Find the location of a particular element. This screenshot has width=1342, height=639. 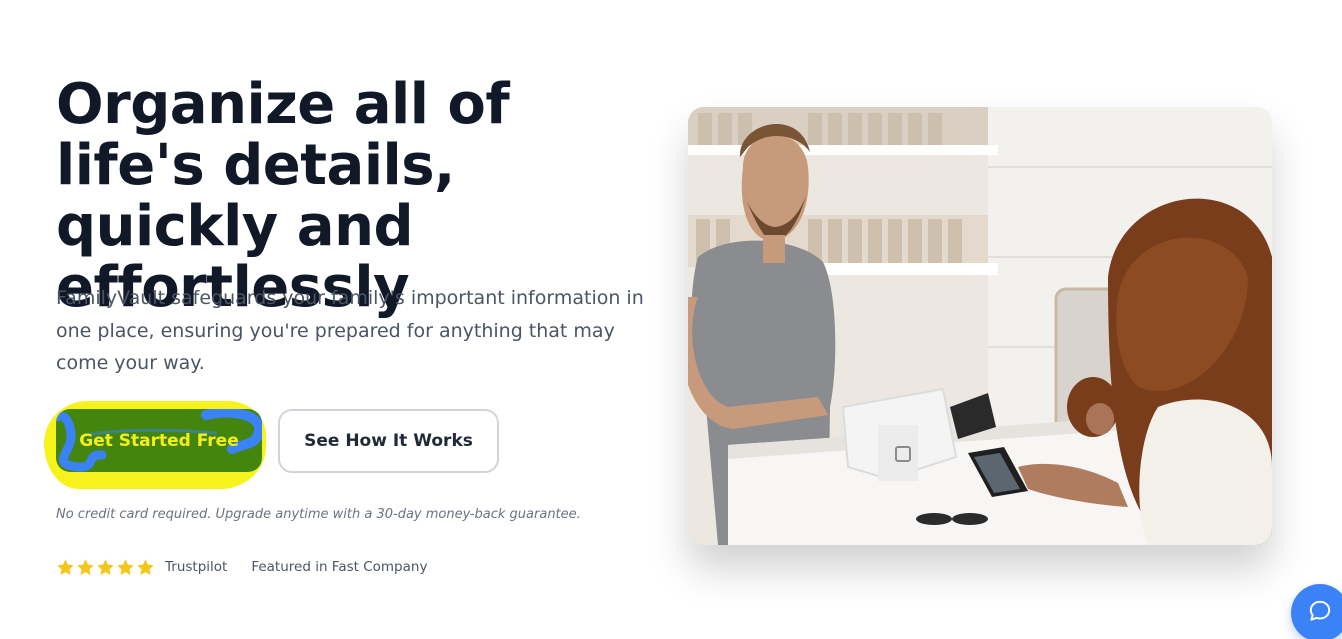

chat-bubble-icon is located at coordinates (1320, 613).